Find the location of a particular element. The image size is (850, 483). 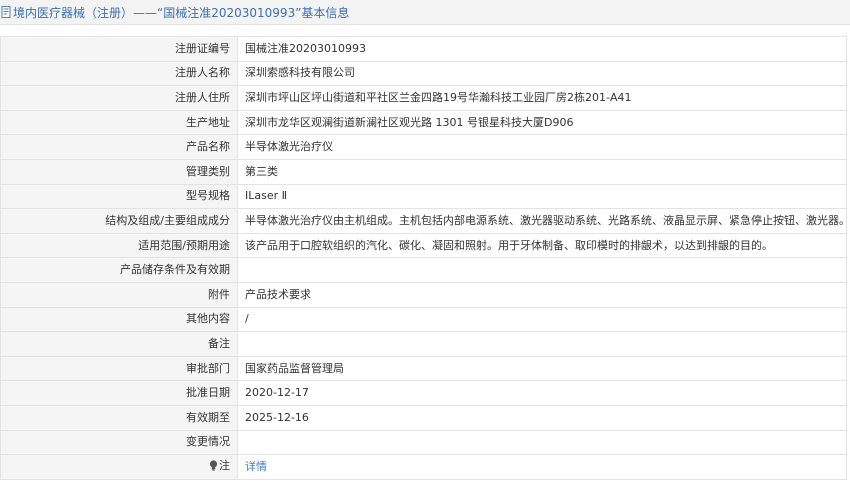

table-row: 注册证编号 国械注准20203010993 is located at coordinates (423, 49).